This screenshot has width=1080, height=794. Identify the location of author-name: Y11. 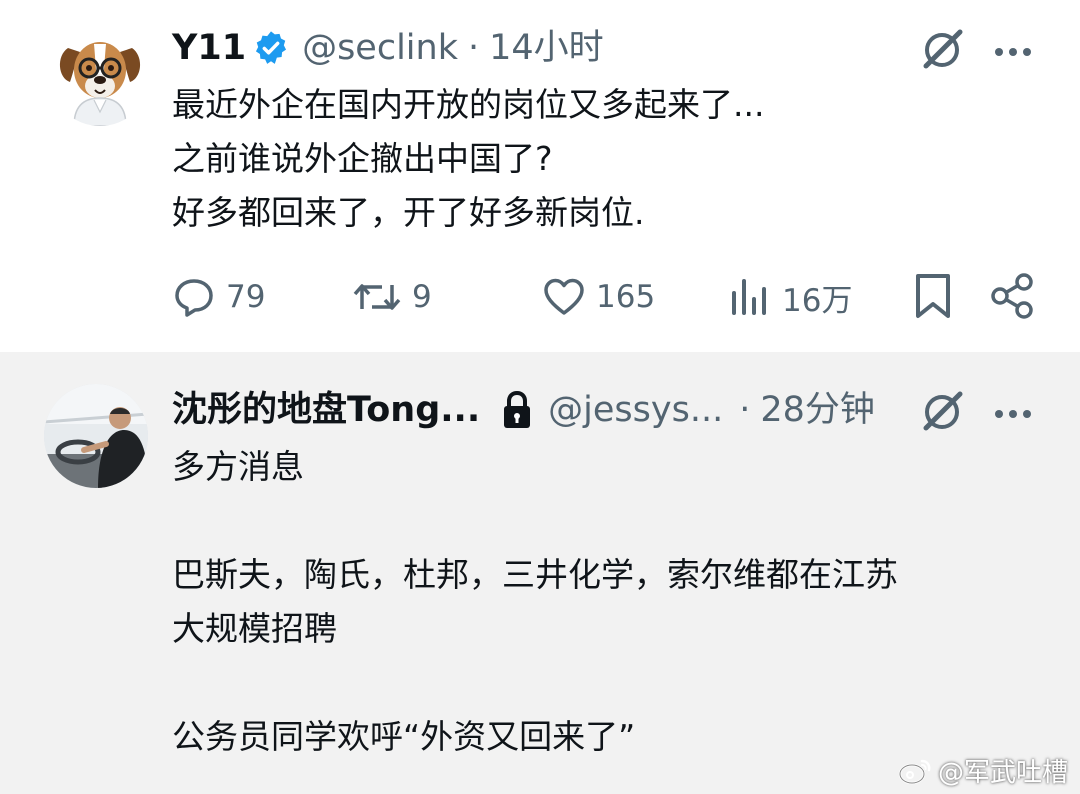
(209, 48).